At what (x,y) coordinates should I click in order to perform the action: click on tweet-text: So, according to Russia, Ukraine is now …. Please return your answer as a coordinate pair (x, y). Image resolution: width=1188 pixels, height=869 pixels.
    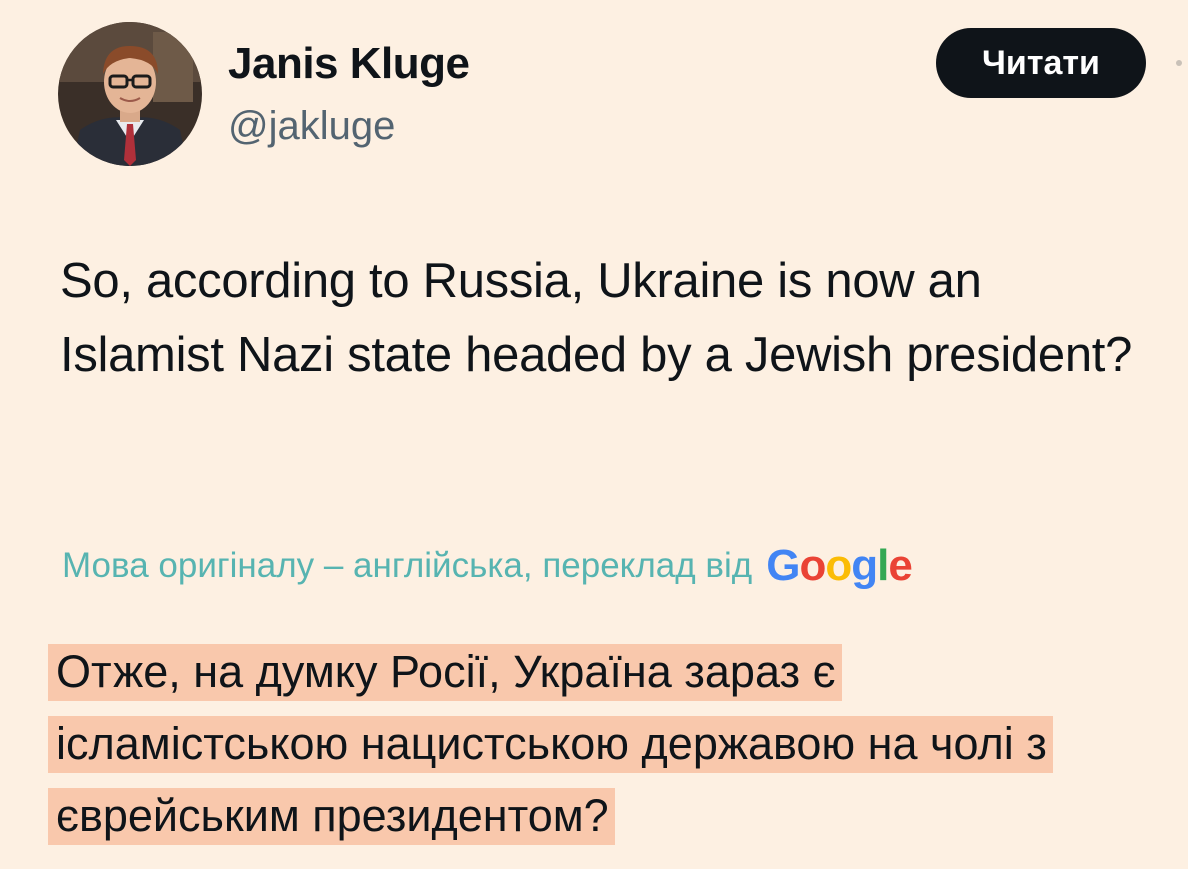
    Looking at the image, I should click on (596, 318).